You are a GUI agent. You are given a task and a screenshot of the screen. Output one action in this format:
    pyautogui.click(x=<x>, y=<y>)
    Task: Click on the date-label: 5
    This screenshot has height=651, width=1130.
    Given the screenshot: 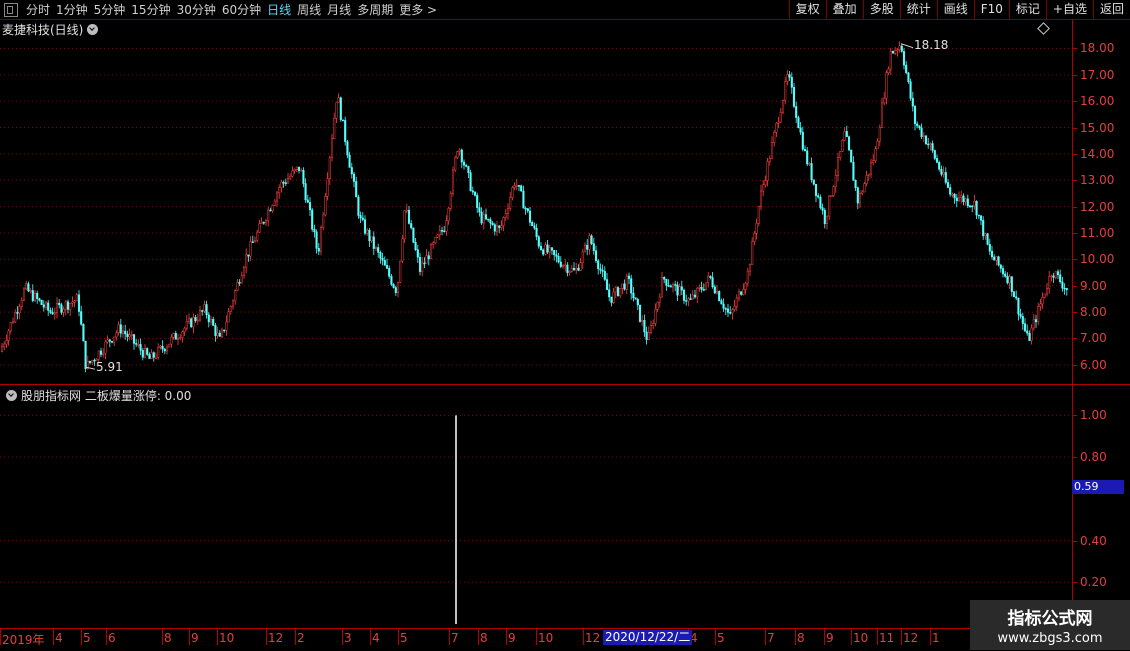 What is the action you would take?
    pyautogui.click(x=404, y=638)
    